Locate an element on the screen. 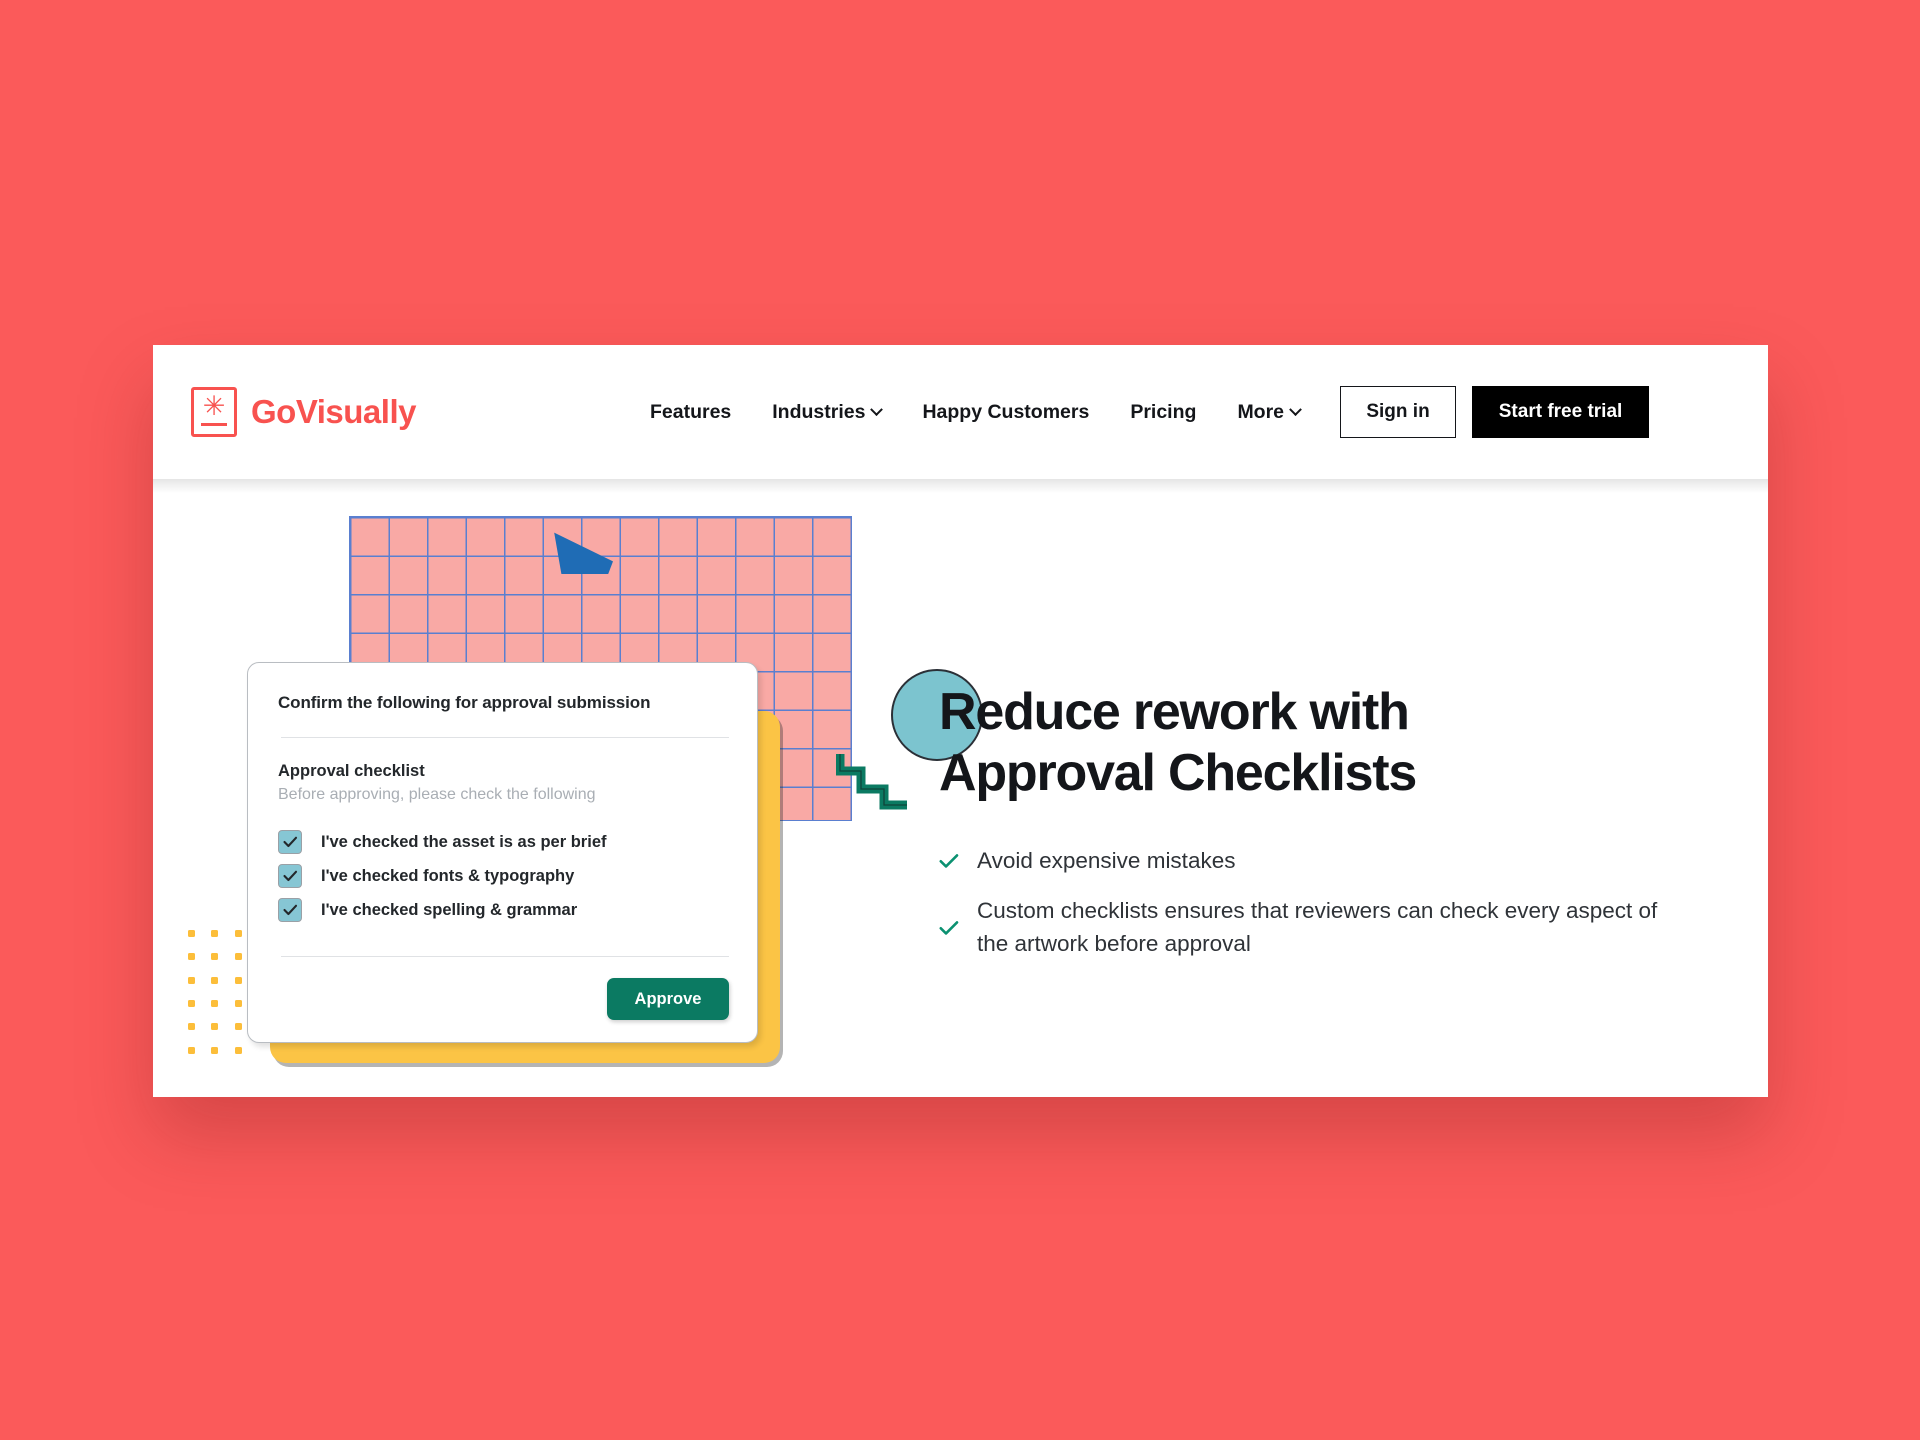 The width and height of the screenshot is (1920, 1440). nav-label: Industries is located at coordinates (819, 411).